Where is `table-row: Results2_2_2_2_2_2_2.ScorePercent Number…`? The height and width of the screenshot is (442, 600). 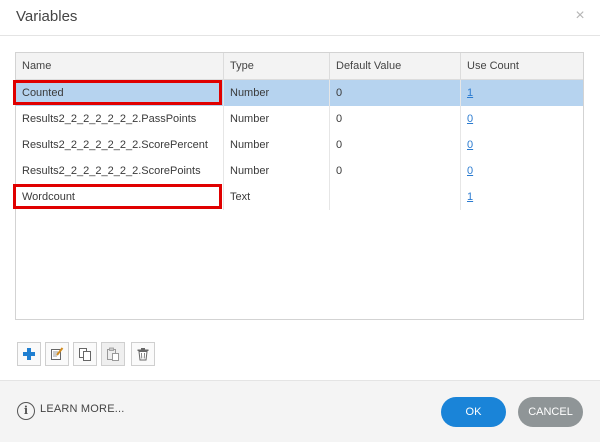
table-row: Results2_2_2_2_2_2_2.ScorePercent Number… is located at coordinates (299, 145).